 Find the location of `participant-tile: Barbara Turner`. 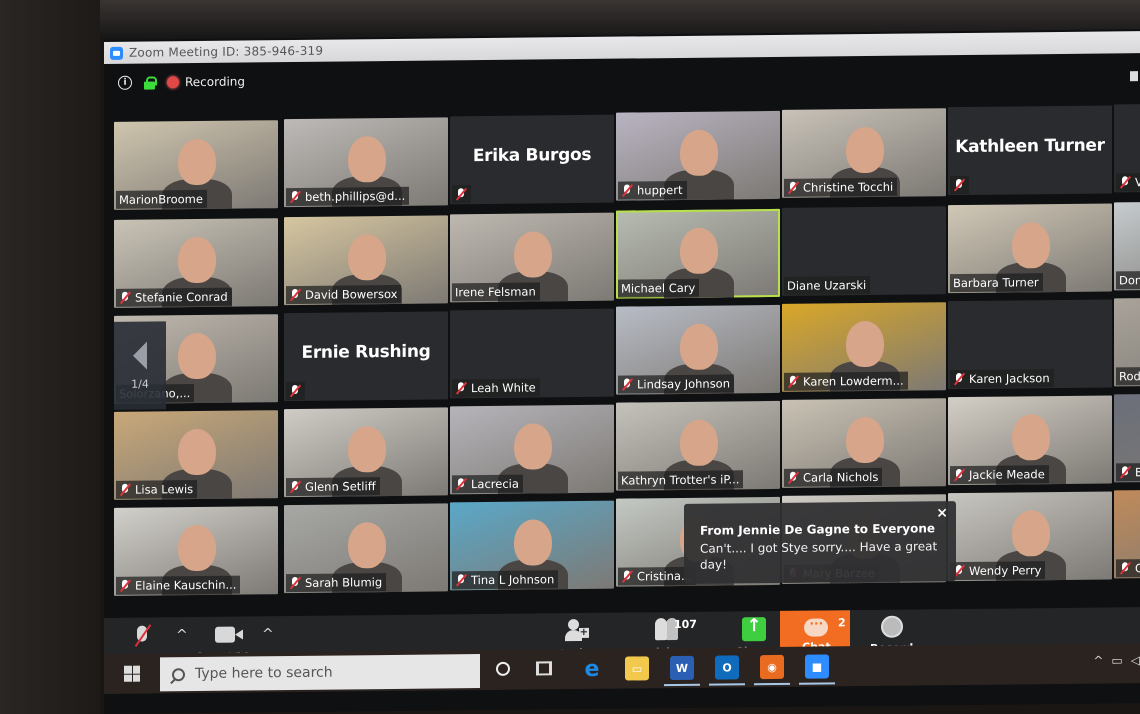

participant-tile: Barbara Turner is located at coordinates (1030, 248).